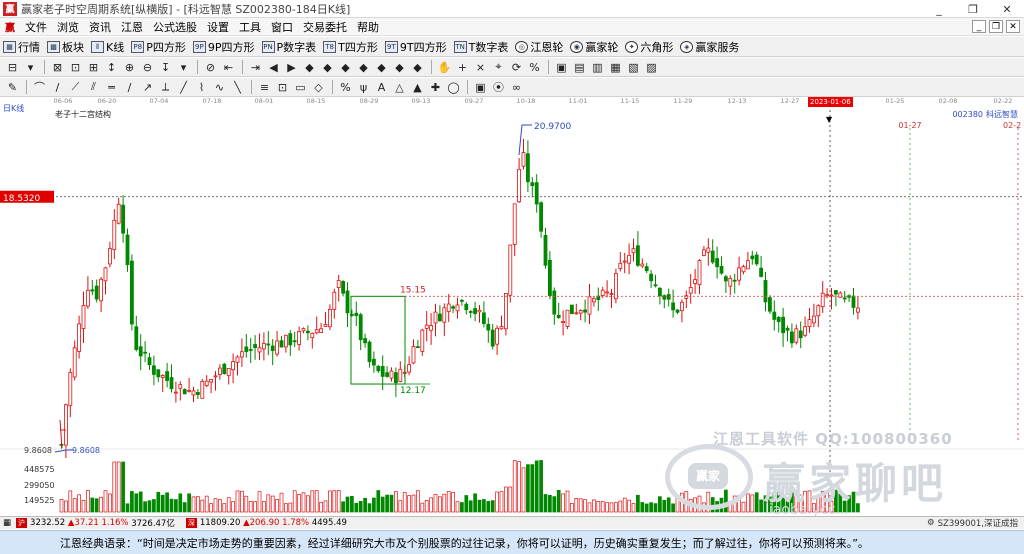 This screenshot has height=554, width=1024. I want to click on toolbar3-tool-16-icon: ◇, so click(318, 87).